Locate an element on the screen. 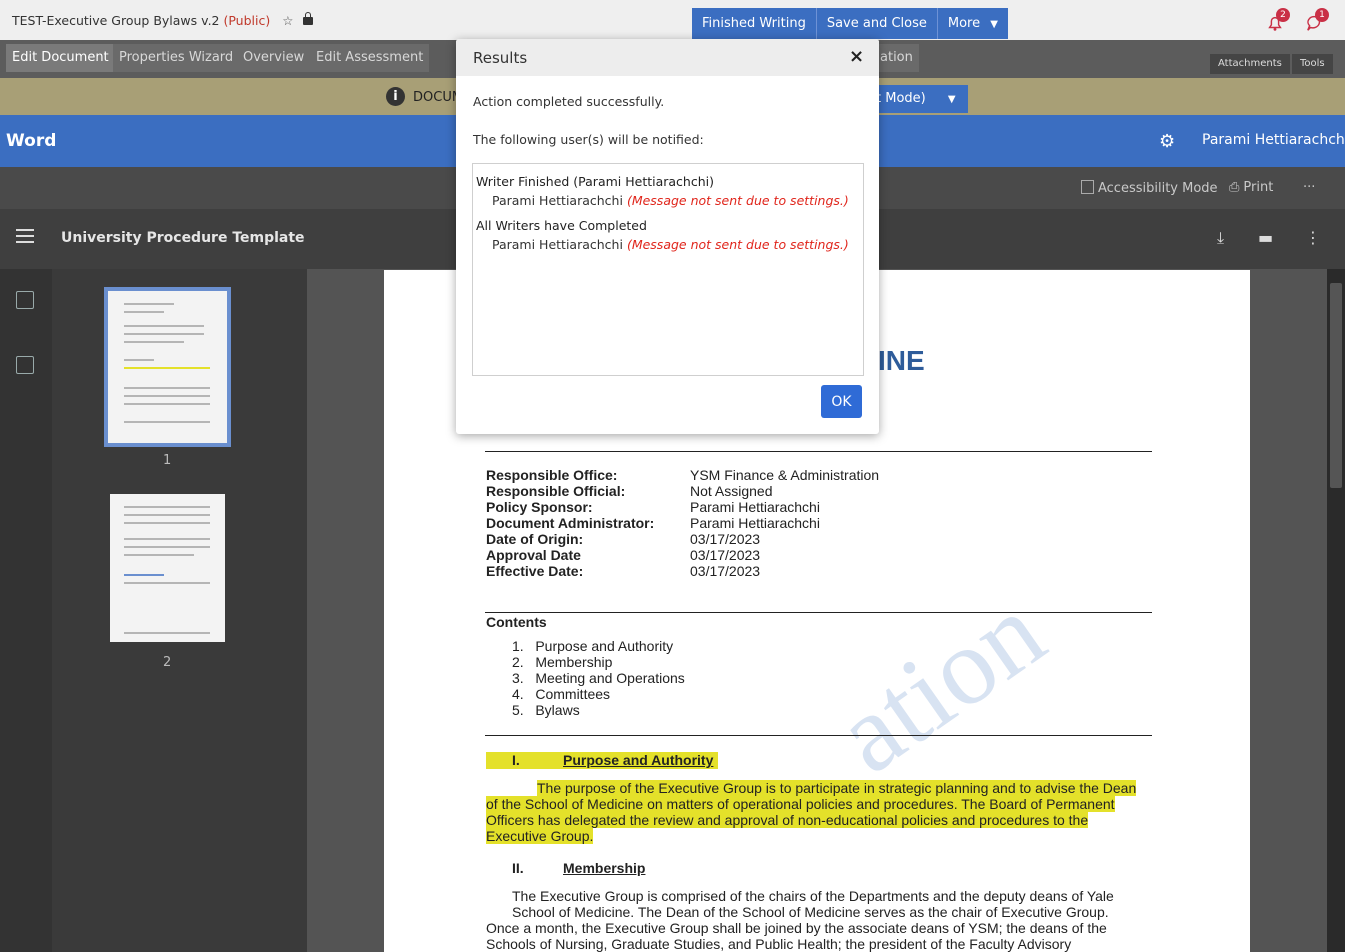  field-label: Effective Date: is located at coordinates (535, 571).